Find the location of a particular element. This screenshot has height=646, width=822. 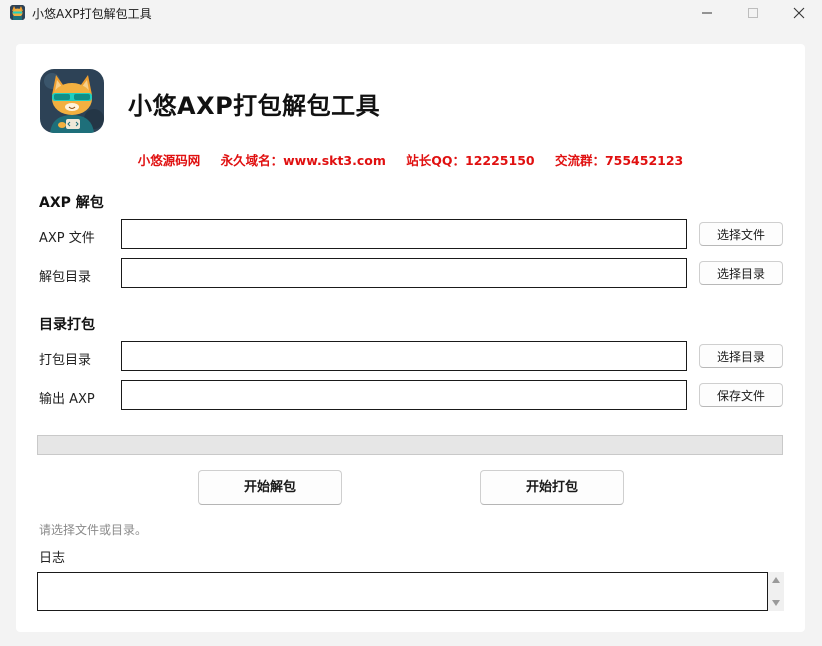

minimize-icon is located at coordinates (707, 13).